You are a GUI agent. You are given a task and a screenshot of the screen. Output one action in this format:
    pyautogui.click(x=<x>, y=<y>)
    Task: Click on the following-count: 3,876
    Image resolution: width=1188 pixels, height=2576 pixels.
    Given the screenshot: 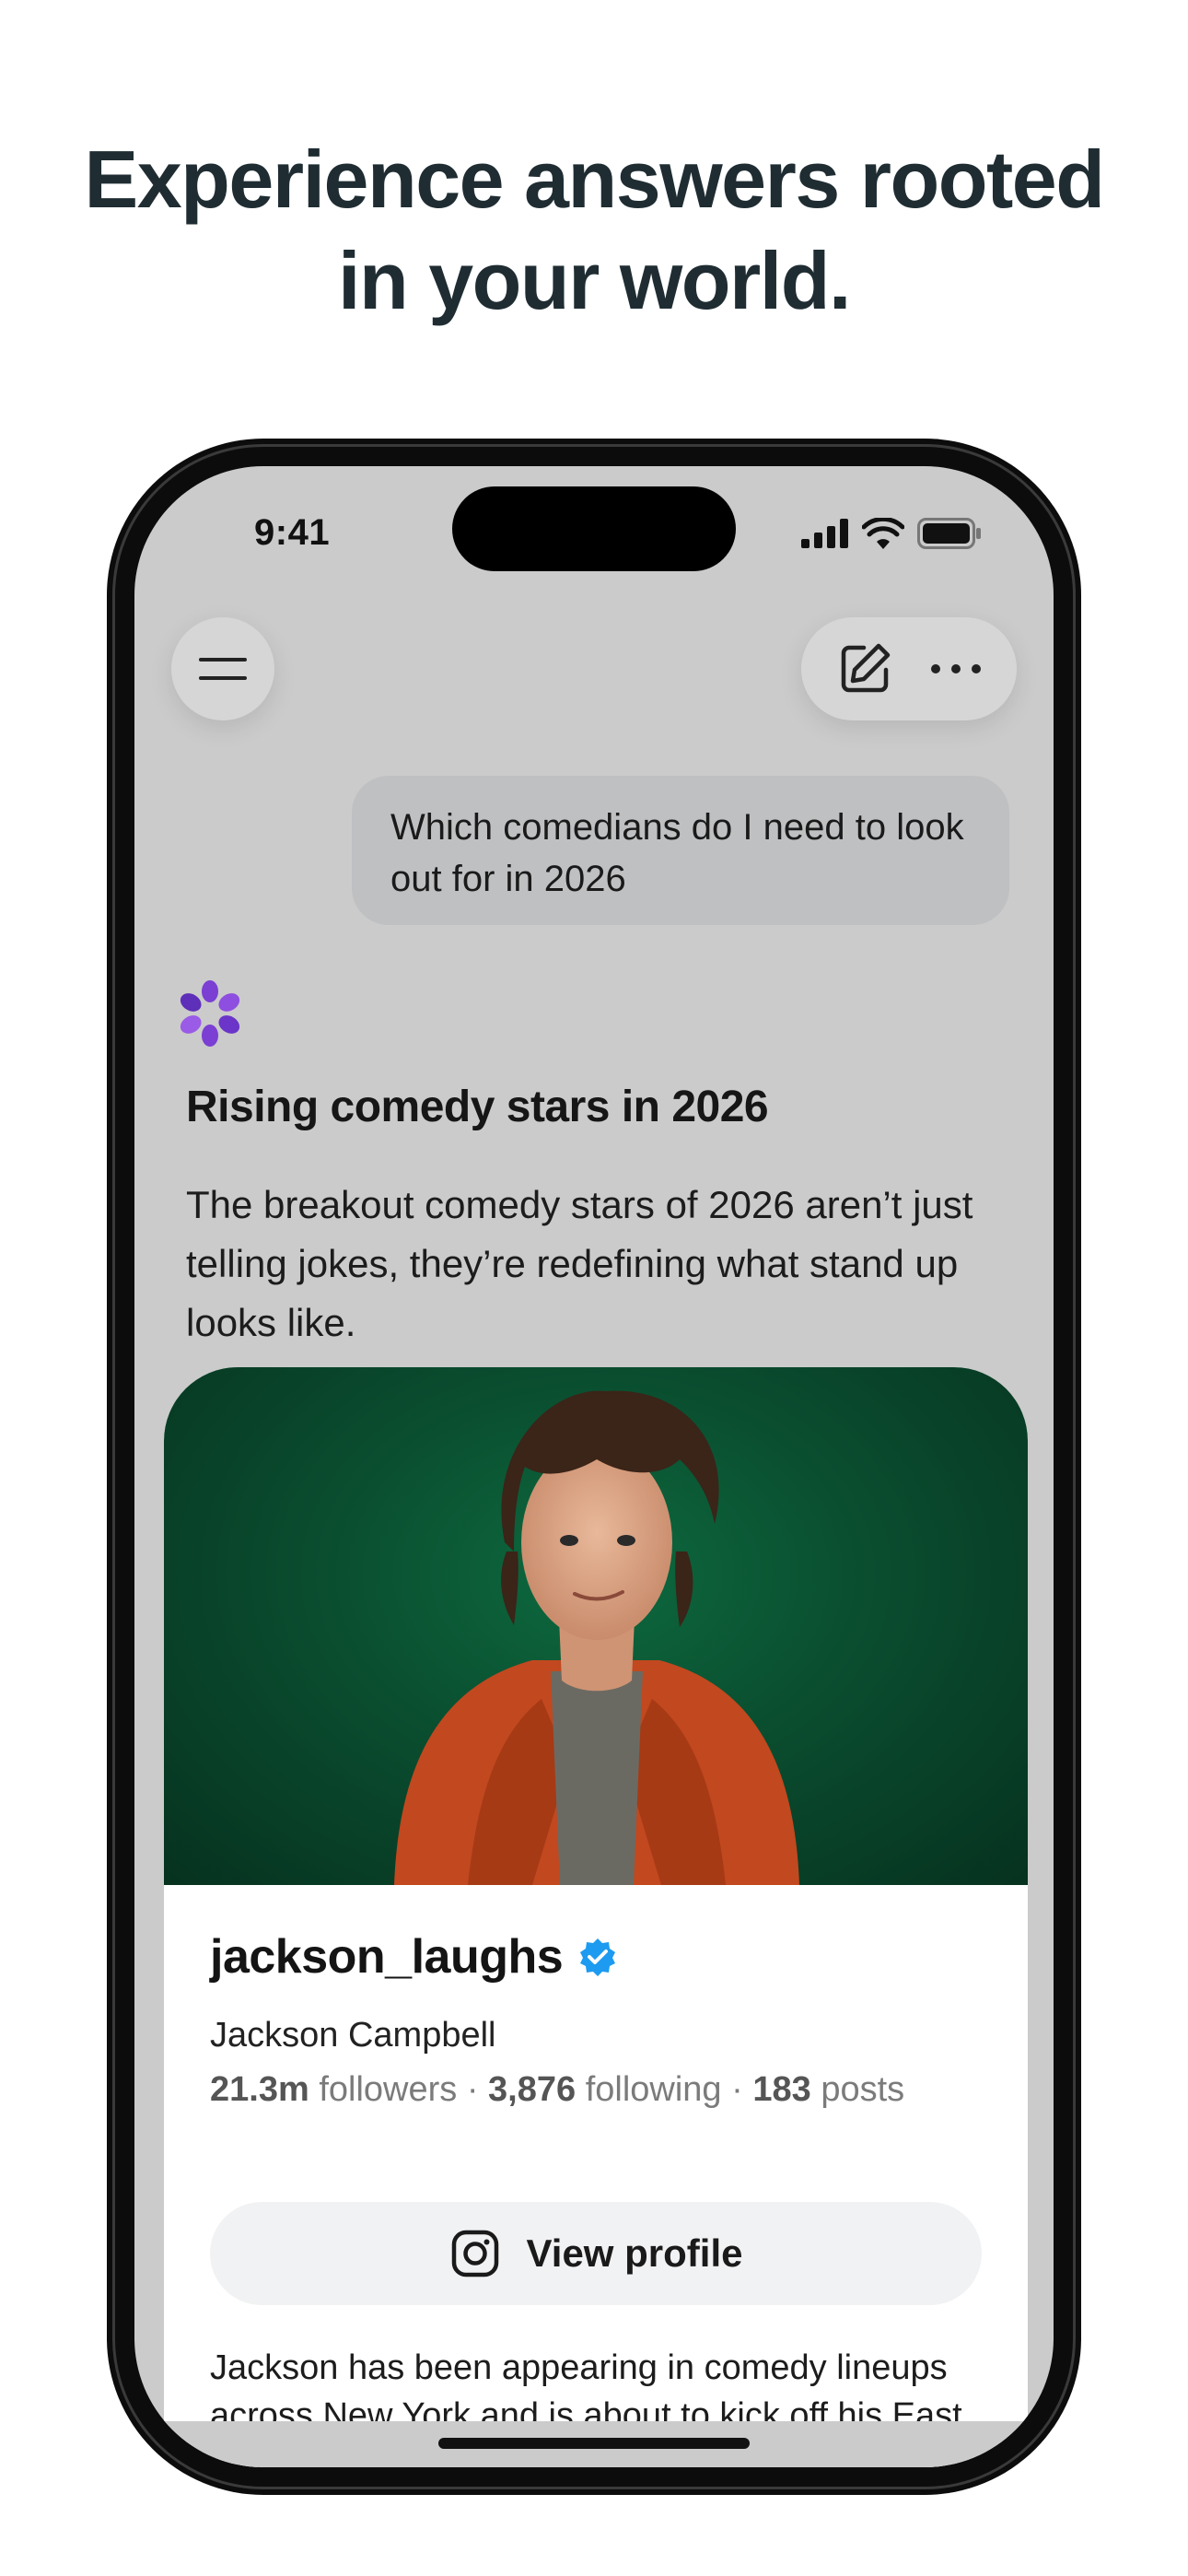 What is the action you would take?
    pyautogui.click(x=532, y=2089)
    